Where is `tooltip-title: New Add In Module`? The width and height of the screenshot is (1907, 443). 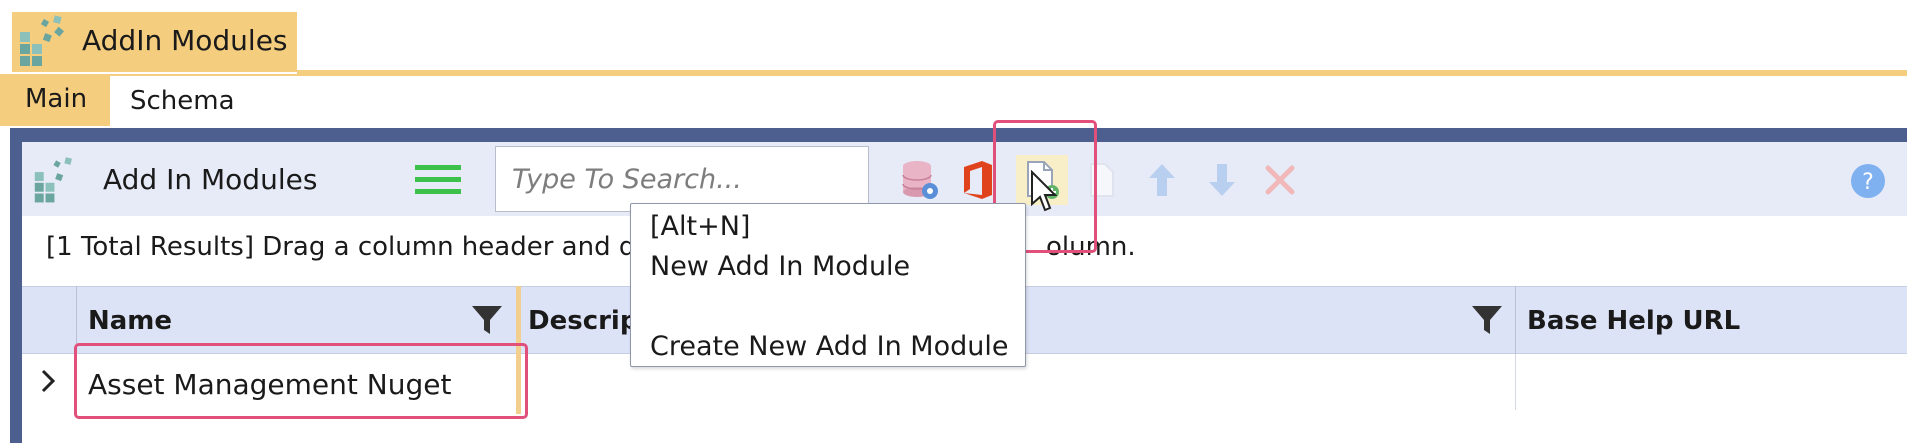
tooltip-title: New Add In Module is located at coordinates (780, 266).